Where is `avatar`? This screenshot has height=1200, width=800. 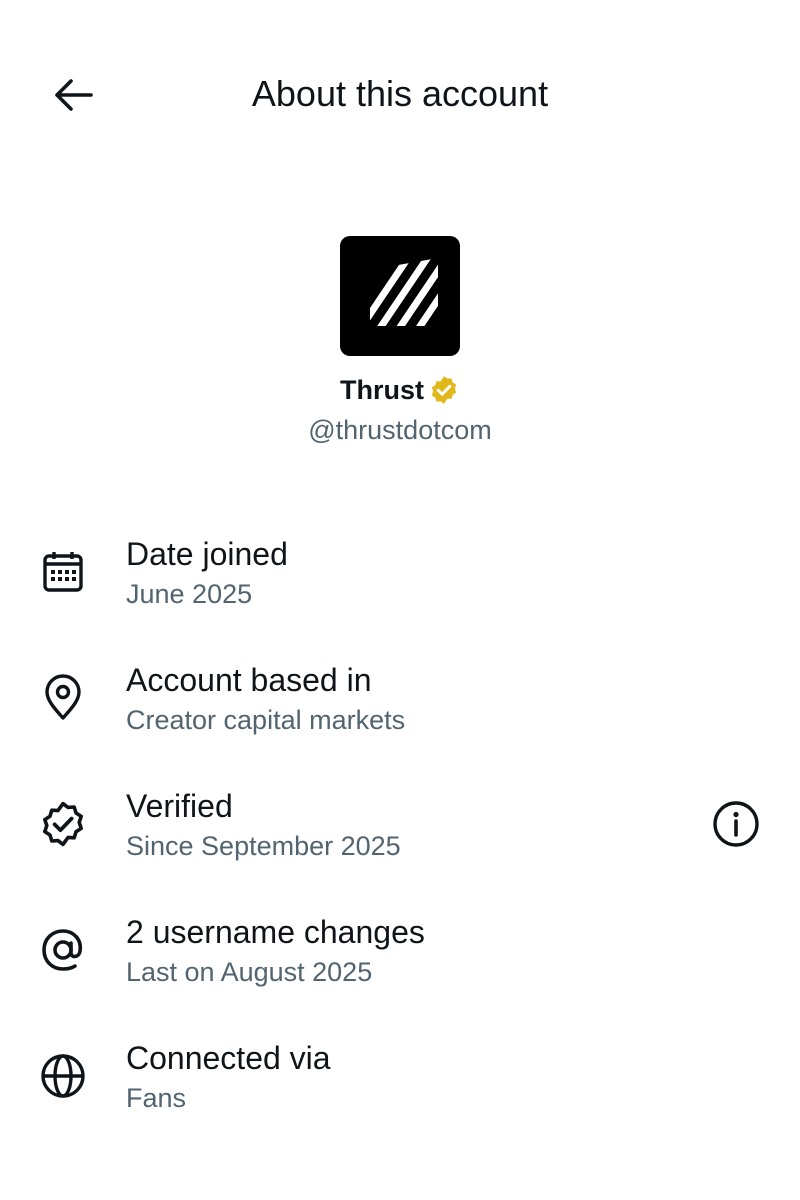
avatar is located at coordinates (400, 296).